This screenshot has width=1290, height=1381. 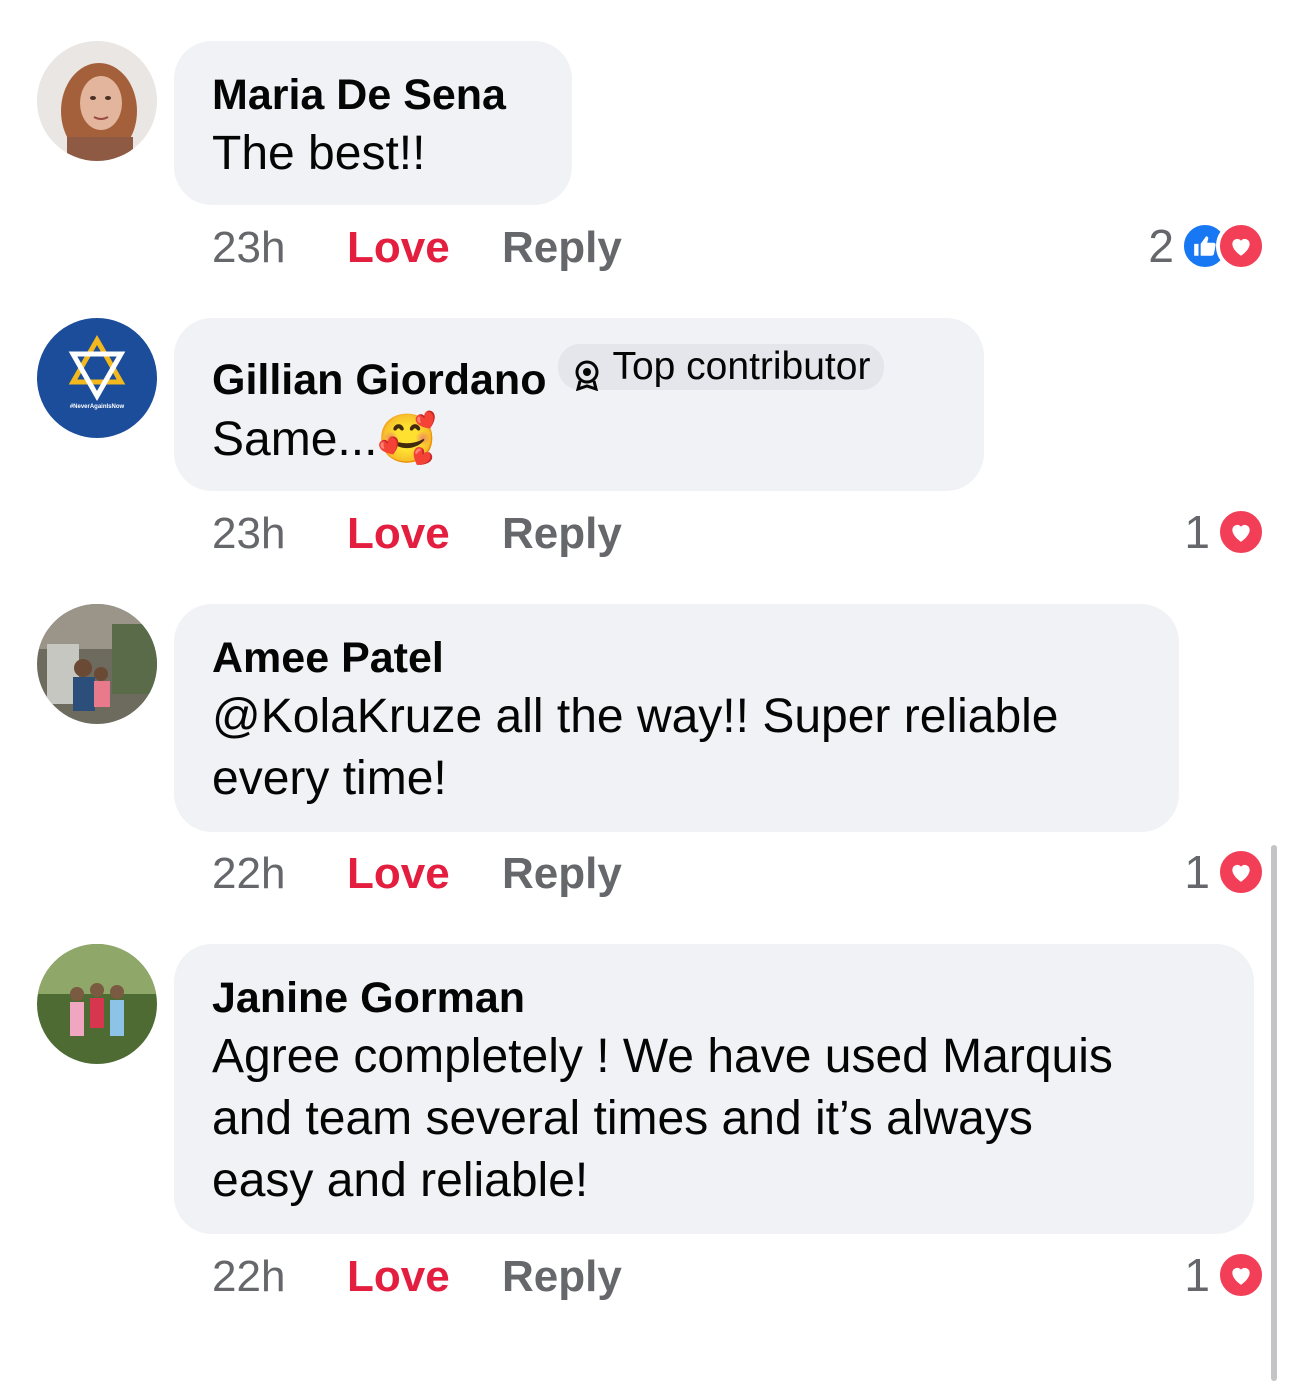 I want to click on smiling-face-hearts-emoji: 🥰, so click(x=407, y=439).